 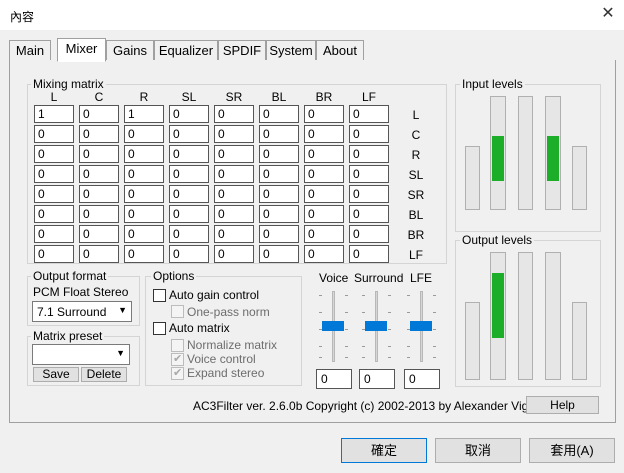 I want to click on tab-equalizer: Equalizer, so click(x=186, y=50).